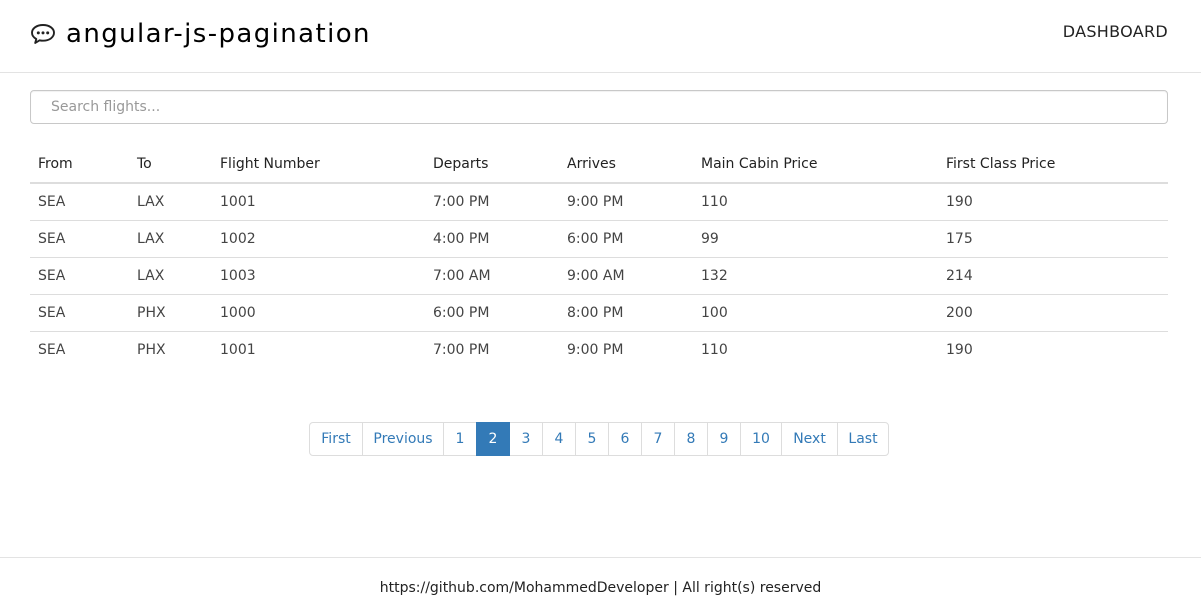 The image size is (1201, 607). What do you see at coordinates (724, 439) in the screenshot?
I see `pagination-page-9: 9` at bounding box center [724, 439].